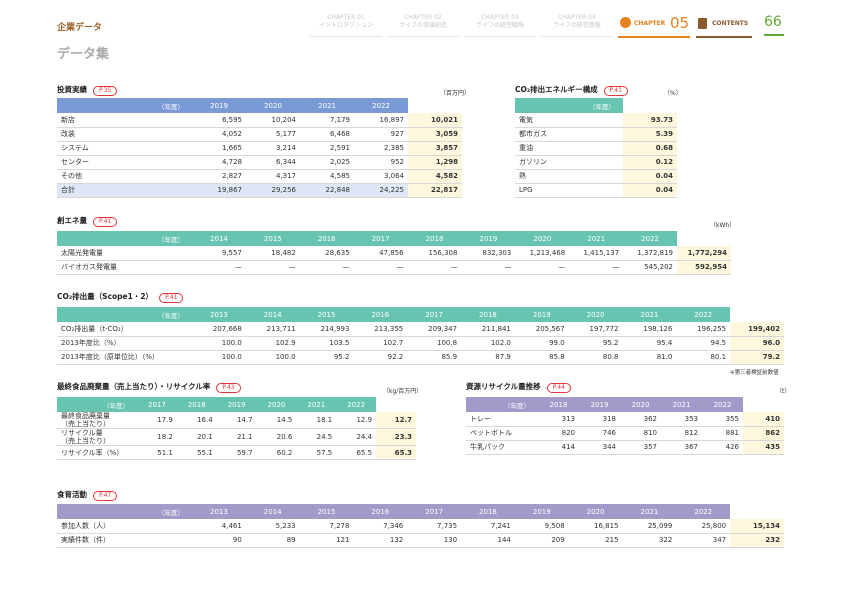  I want to click on table-row: その他 2,827 4,317 4,585 3,064 4,582, so click(259, 176).